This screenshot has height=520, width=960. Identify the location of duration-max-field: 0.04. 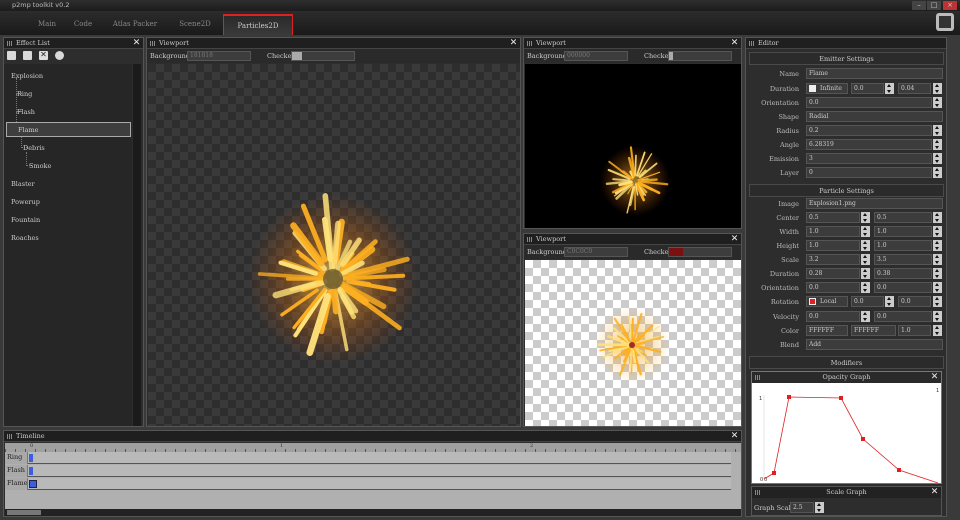
(914, 88).